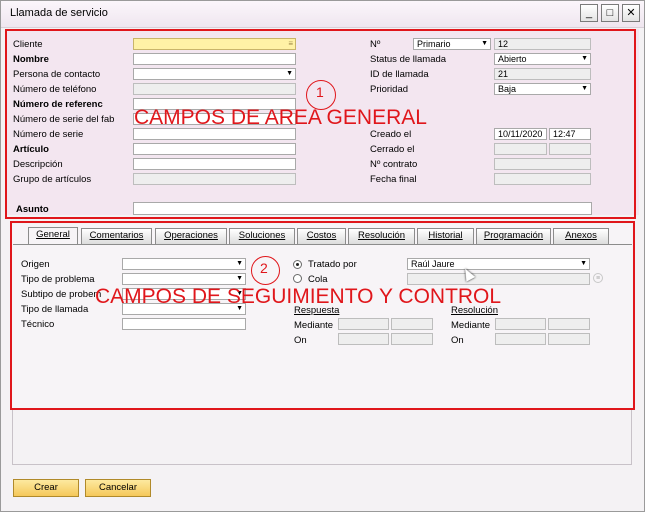 This screenshot has height=514, width=647. Describe the element at coordinates (264, 268) in the screenshot. I see `annotation-two-number: 2` at that location.